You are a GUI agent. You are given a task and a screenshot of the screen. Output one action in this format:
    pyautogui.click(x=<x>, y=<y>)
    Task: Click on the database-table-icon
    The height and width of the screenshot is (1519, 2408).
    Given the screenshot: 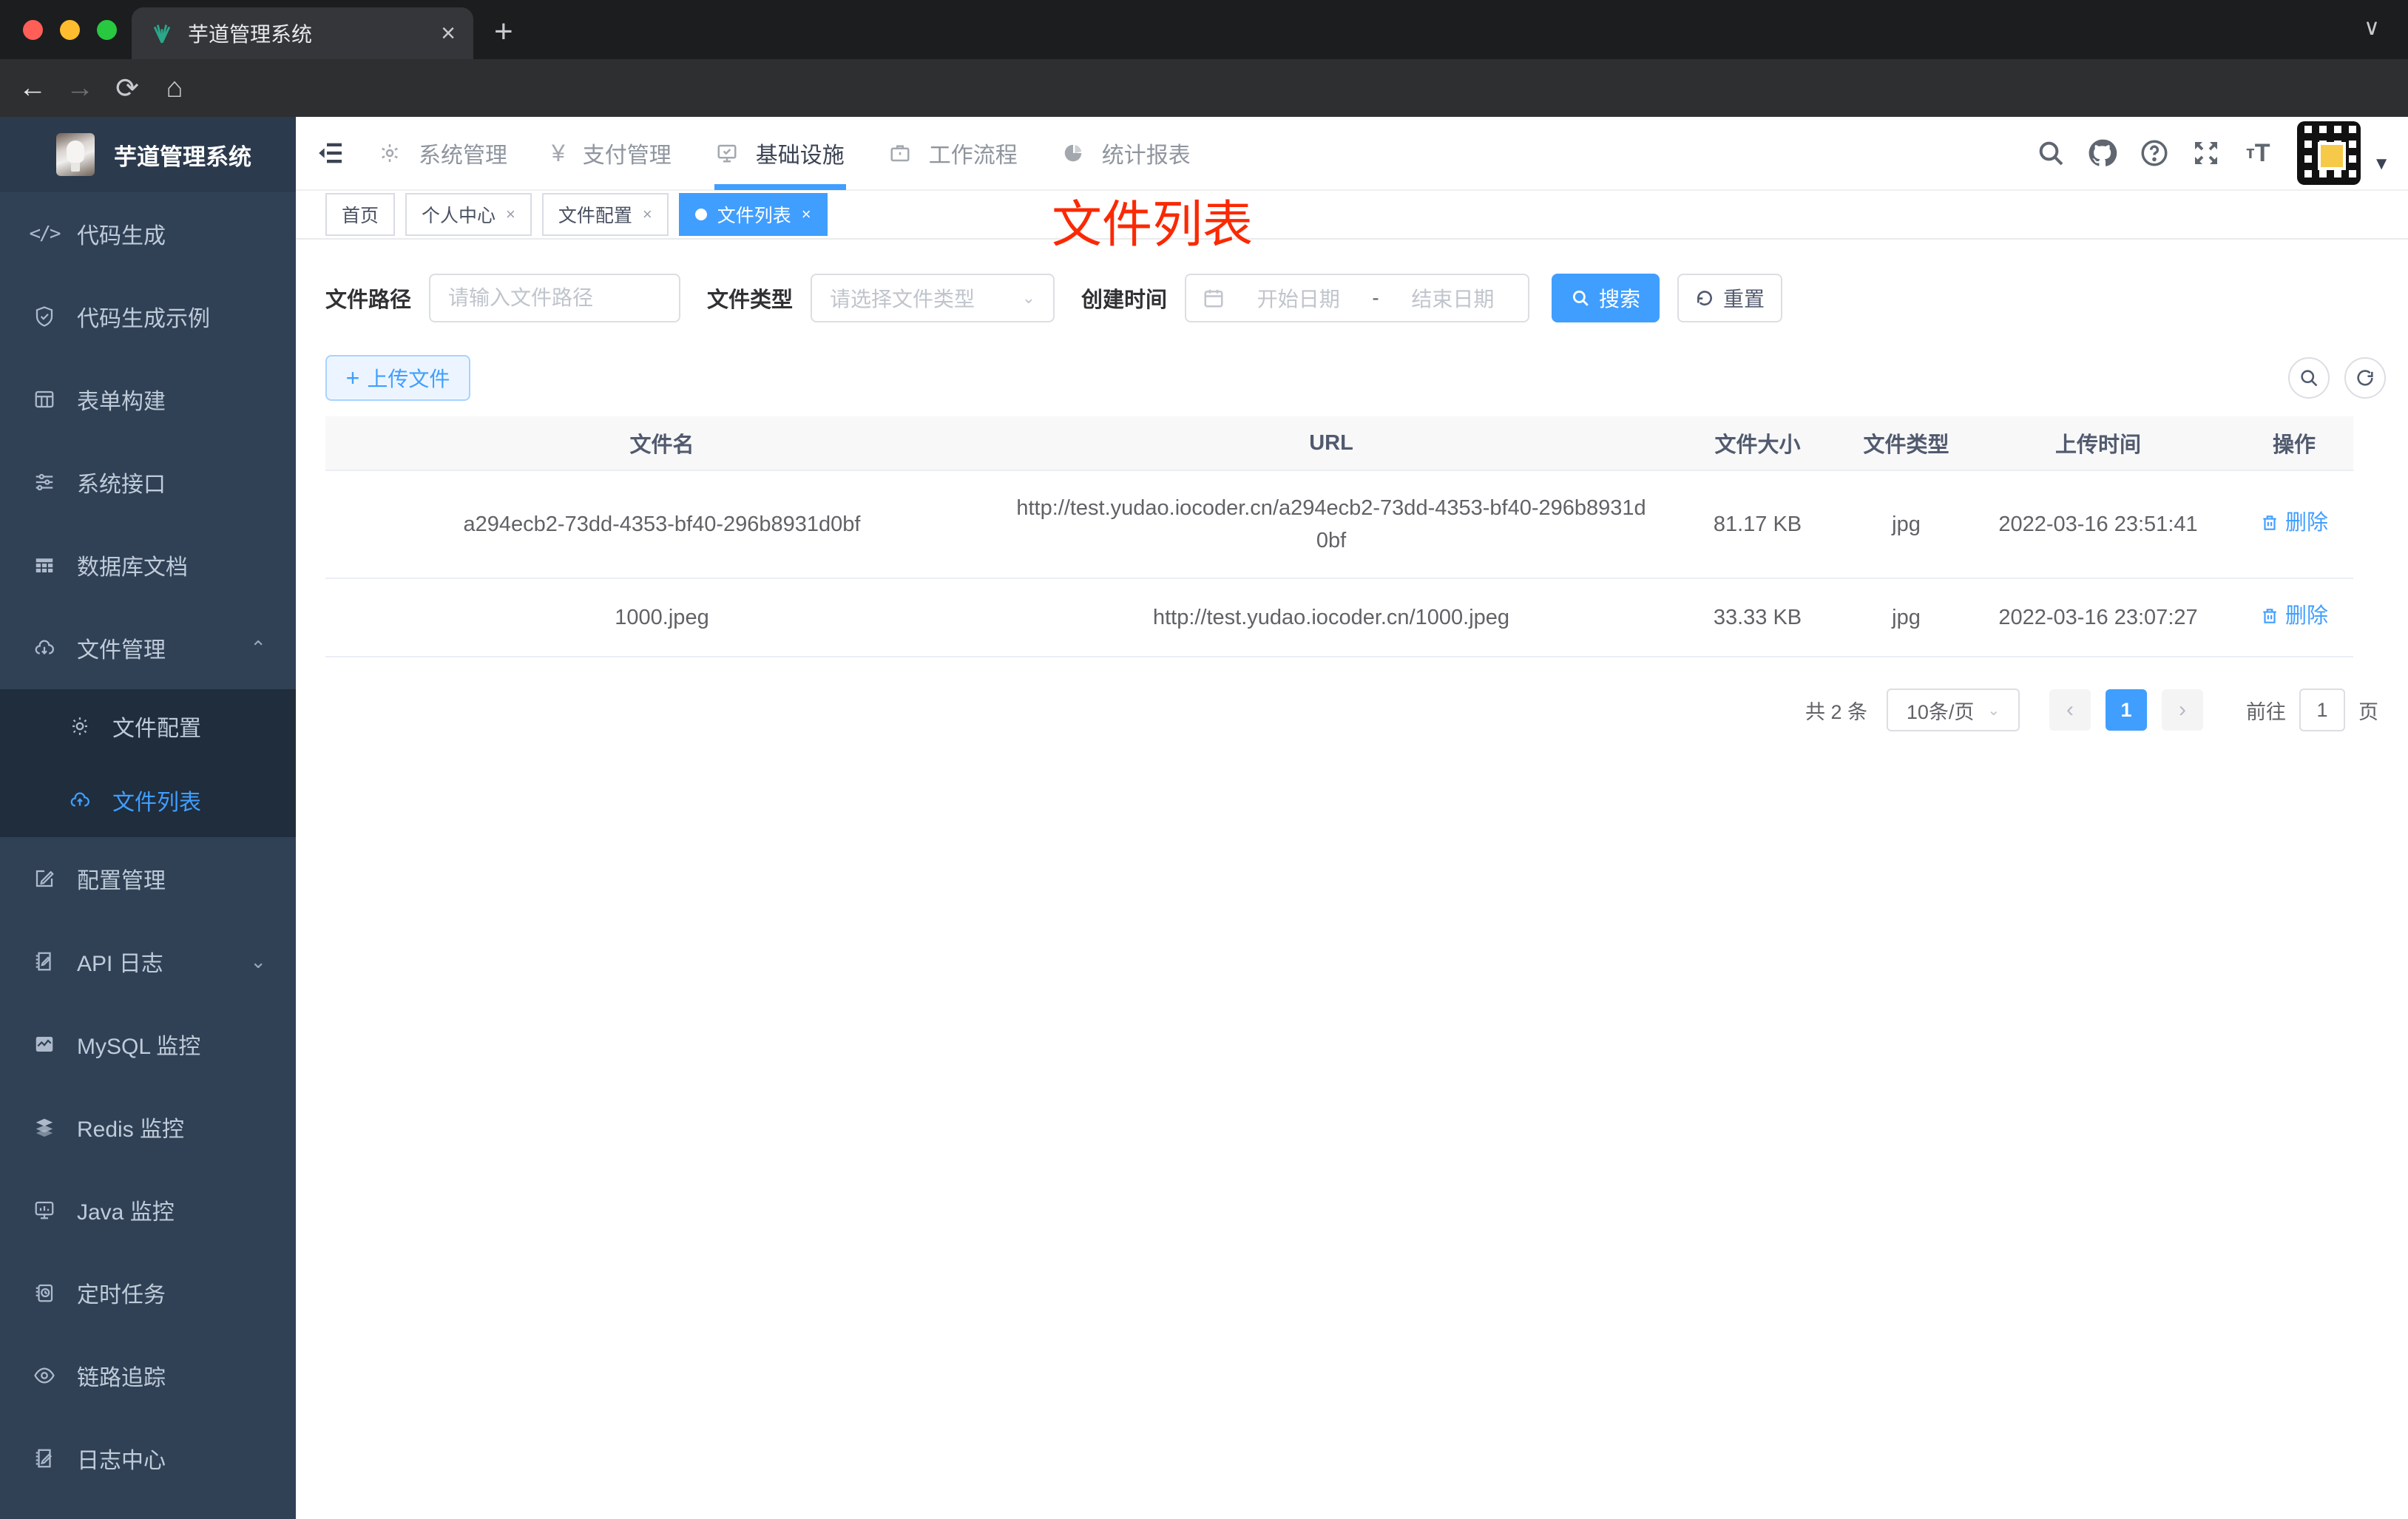 What is the action you would take?
    pyautogui.click(x=44, y=565)
    